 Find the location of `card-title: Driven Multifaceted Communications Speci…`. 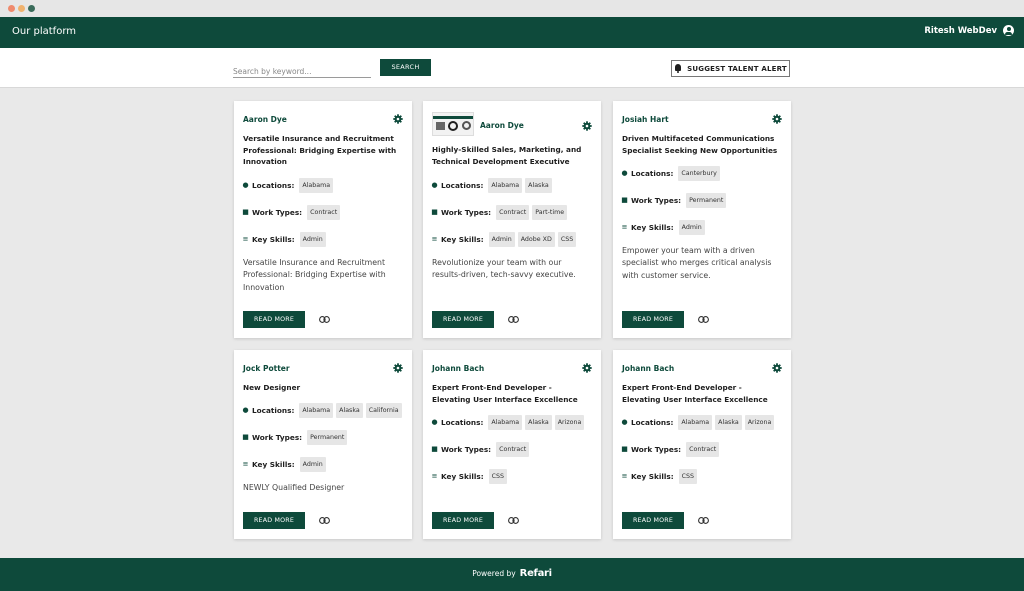

card-title: Driven Multifaceted Communications Speci… is located at coordinates (700, 144).